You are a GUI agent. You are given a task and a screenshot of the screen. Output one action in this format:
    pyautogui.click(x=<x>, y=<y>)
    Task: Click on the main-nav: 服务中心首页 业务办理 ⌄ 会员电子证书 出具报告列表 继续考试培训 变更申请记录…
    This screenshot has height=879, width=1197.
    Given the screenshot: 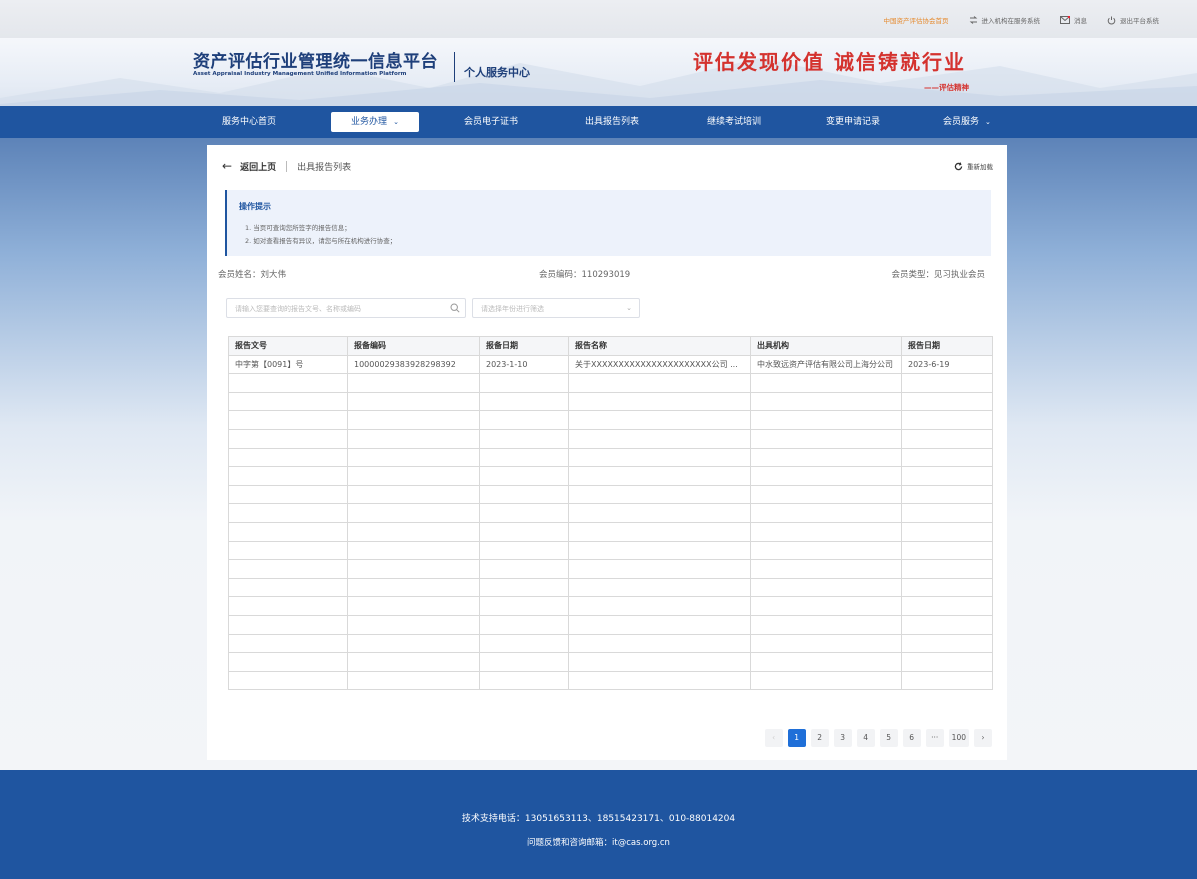 What is the action you would take?
    pyautogui.click(x=598, y=122)
    